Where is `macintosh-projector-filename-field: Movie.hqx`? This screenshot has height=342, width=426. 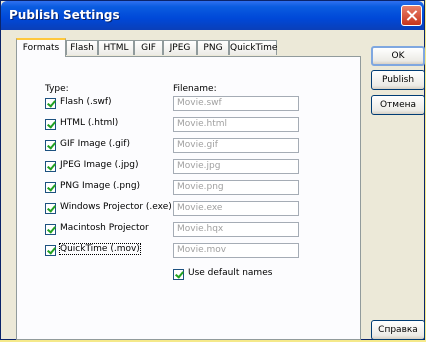 macintosh-projector-filename-field: Movie.hqx is located at coordinates (236, 229).